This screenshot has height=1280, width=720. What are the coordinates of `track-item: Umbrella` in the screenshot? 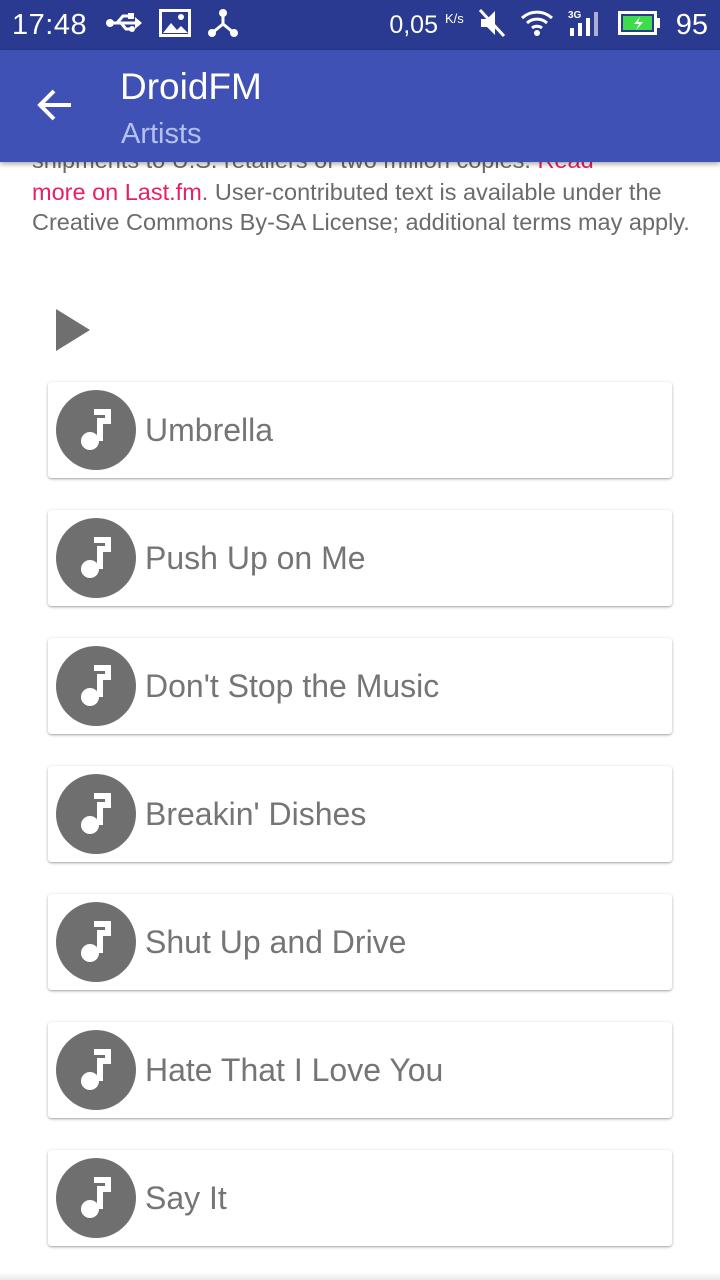 It's located at (360, 430).